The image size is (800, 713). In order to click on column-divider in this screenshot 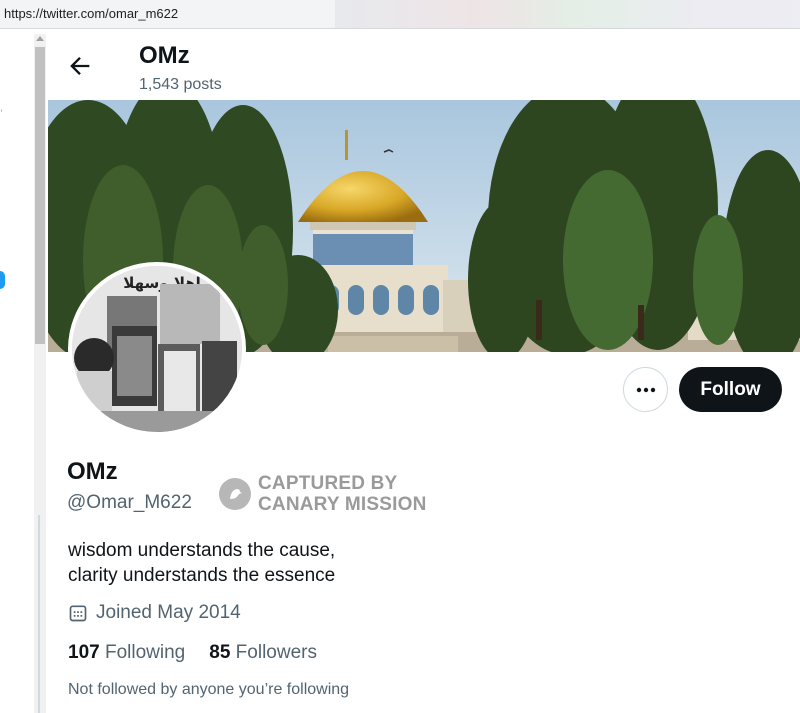, I will do `click(39, 614)`.